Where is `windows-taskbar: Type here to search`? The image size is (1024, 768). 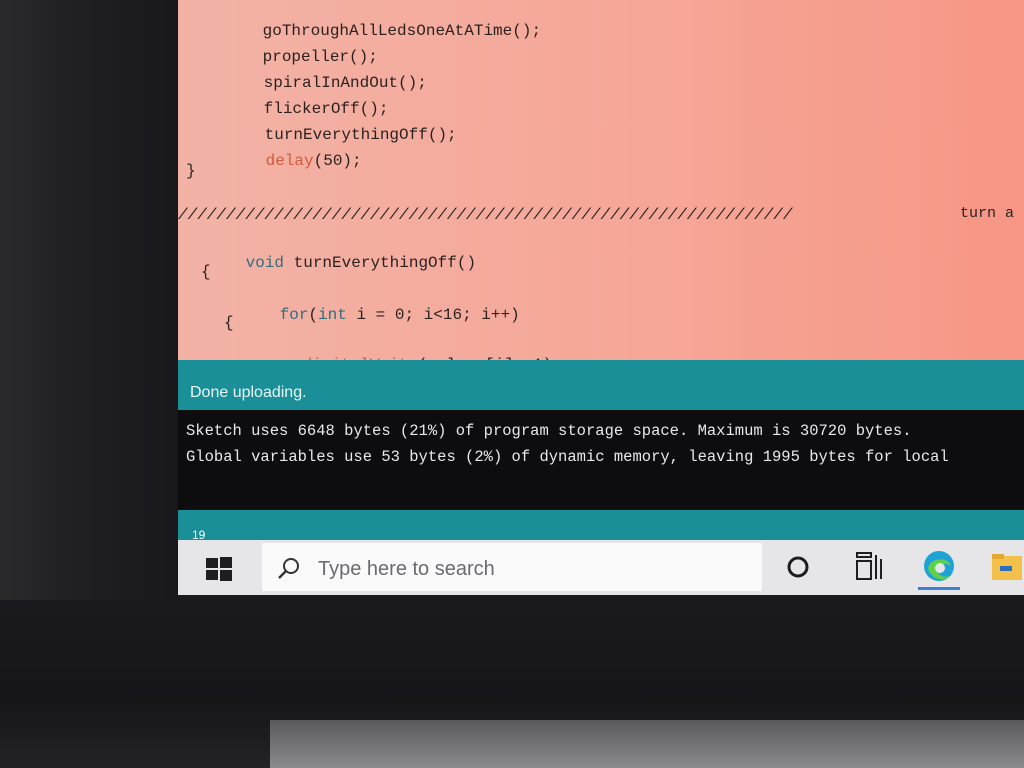
windows-taskbar: Type here to search is located at coordinates (601, 567).